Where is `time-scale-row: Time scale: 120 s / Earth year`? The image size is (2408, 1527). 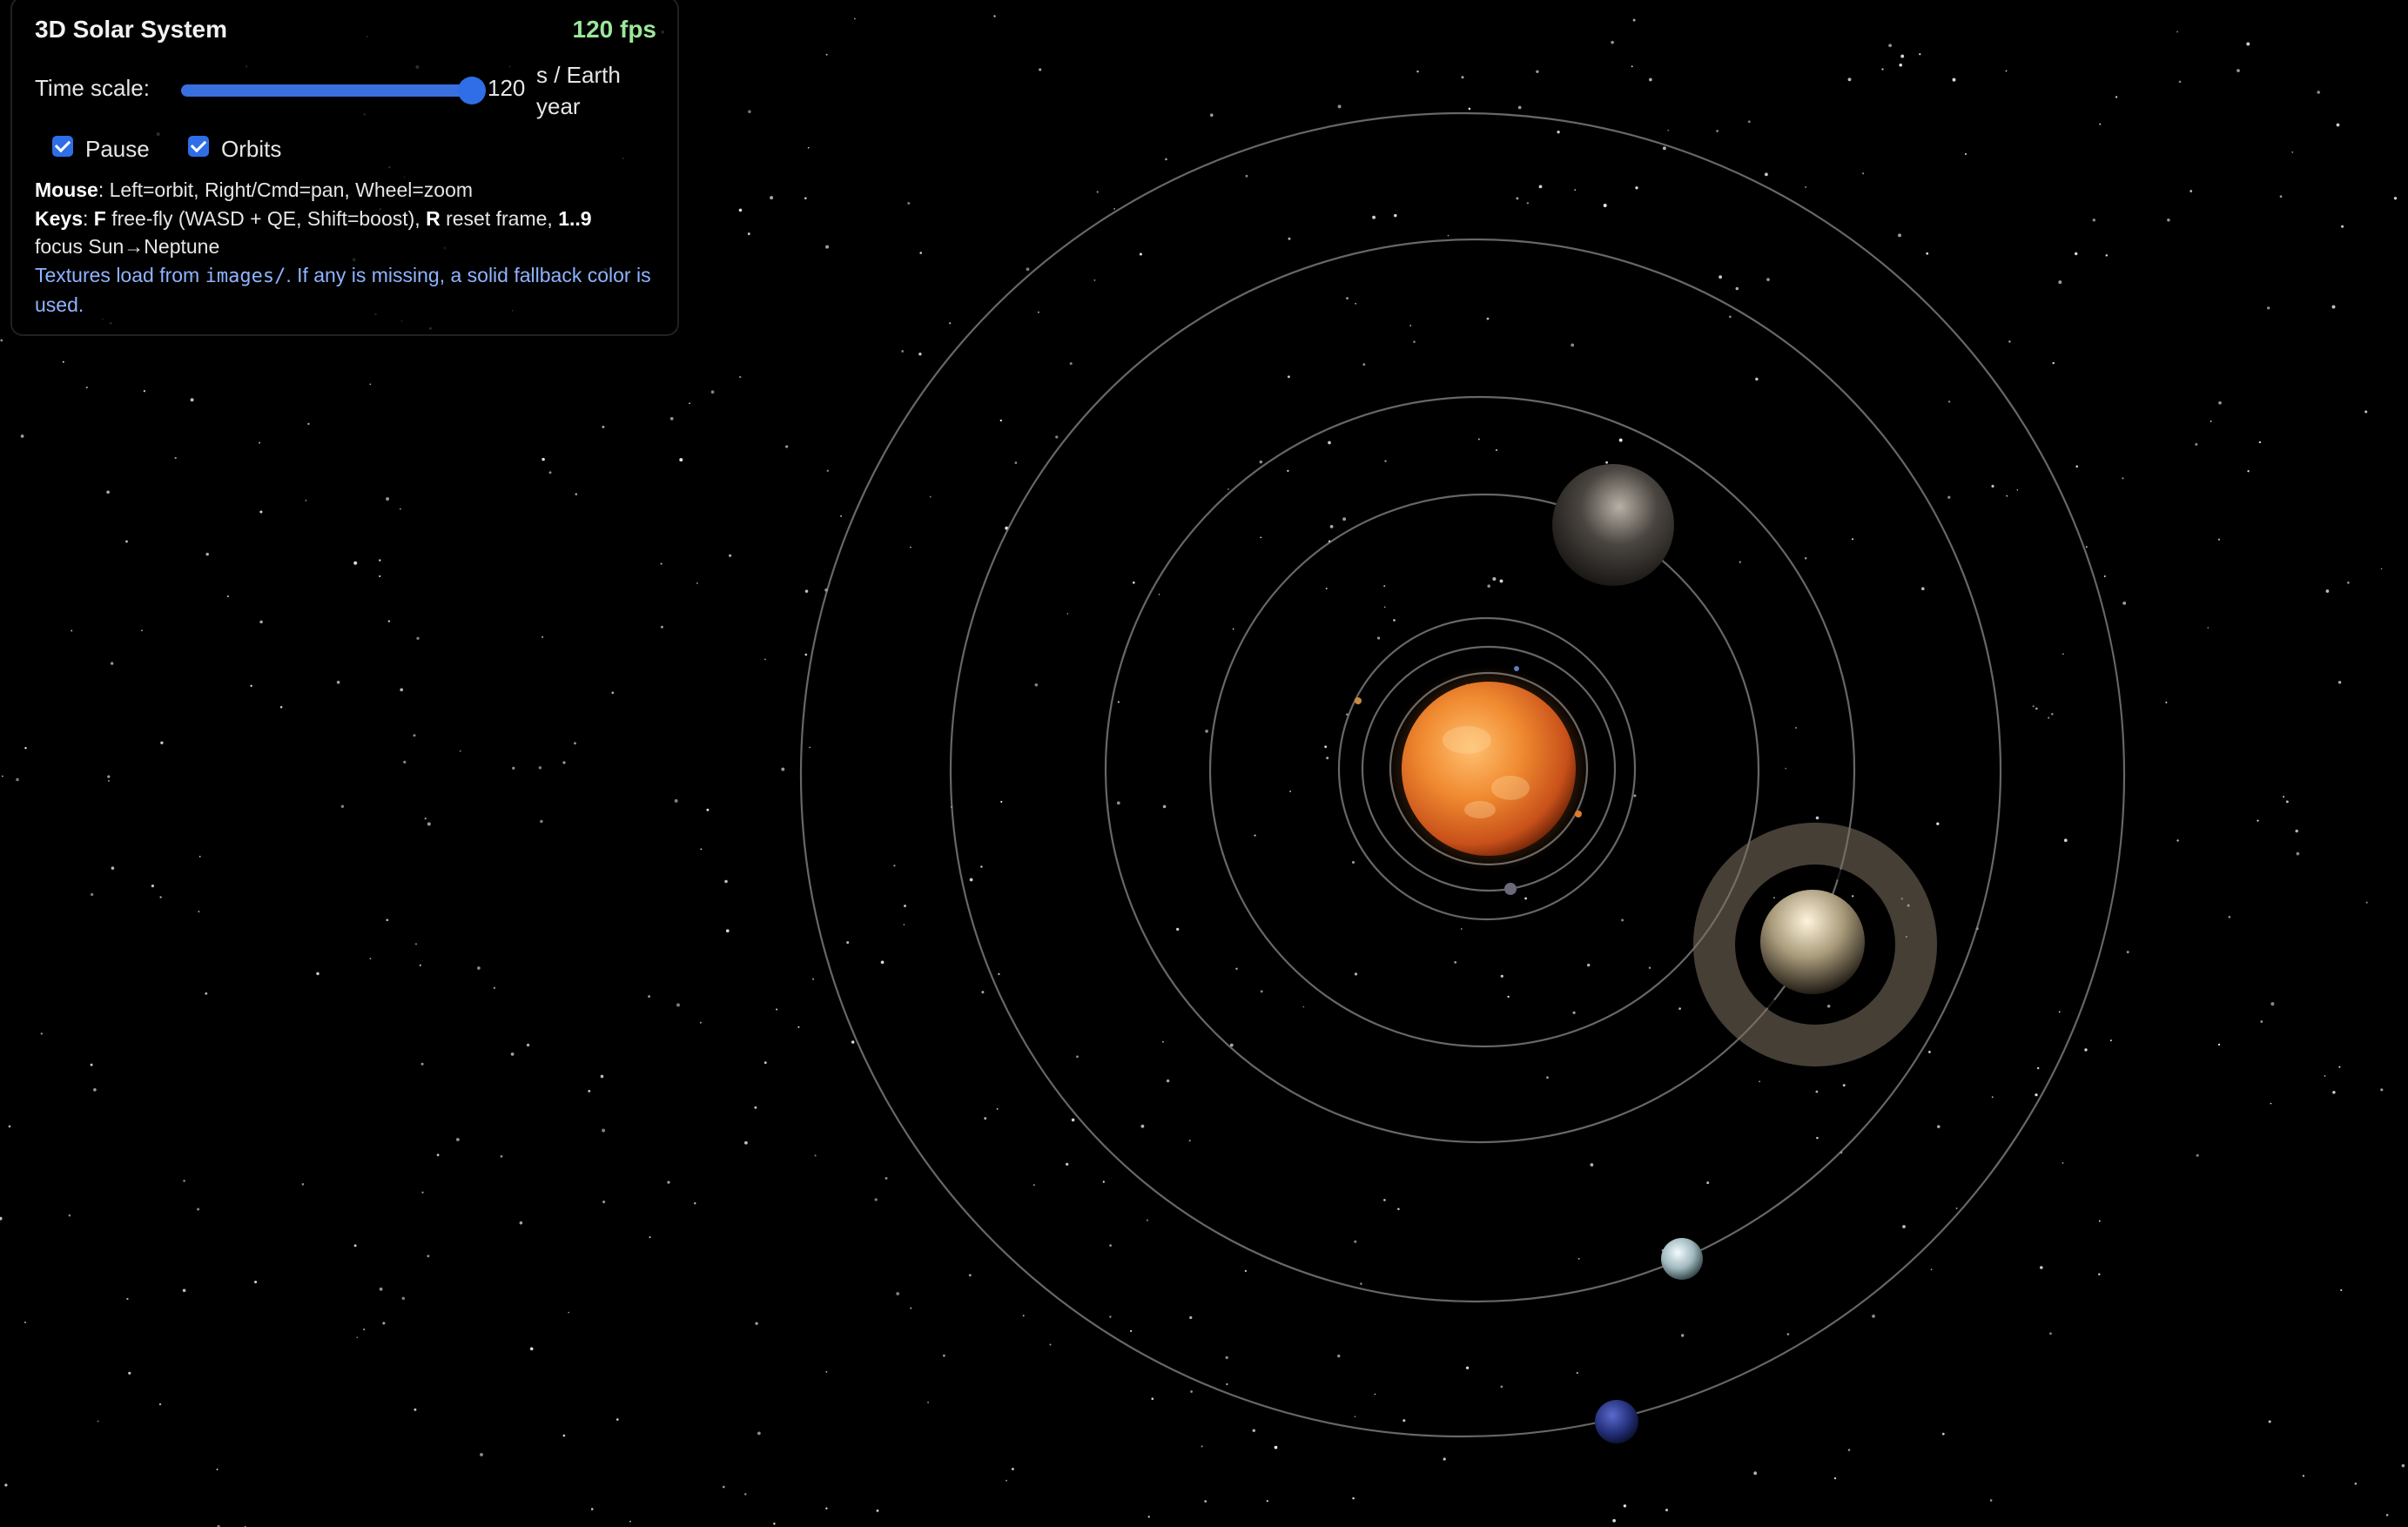 time-scale-row: Time scale: 120 s / Earth year is located at coordinates (345, 89).